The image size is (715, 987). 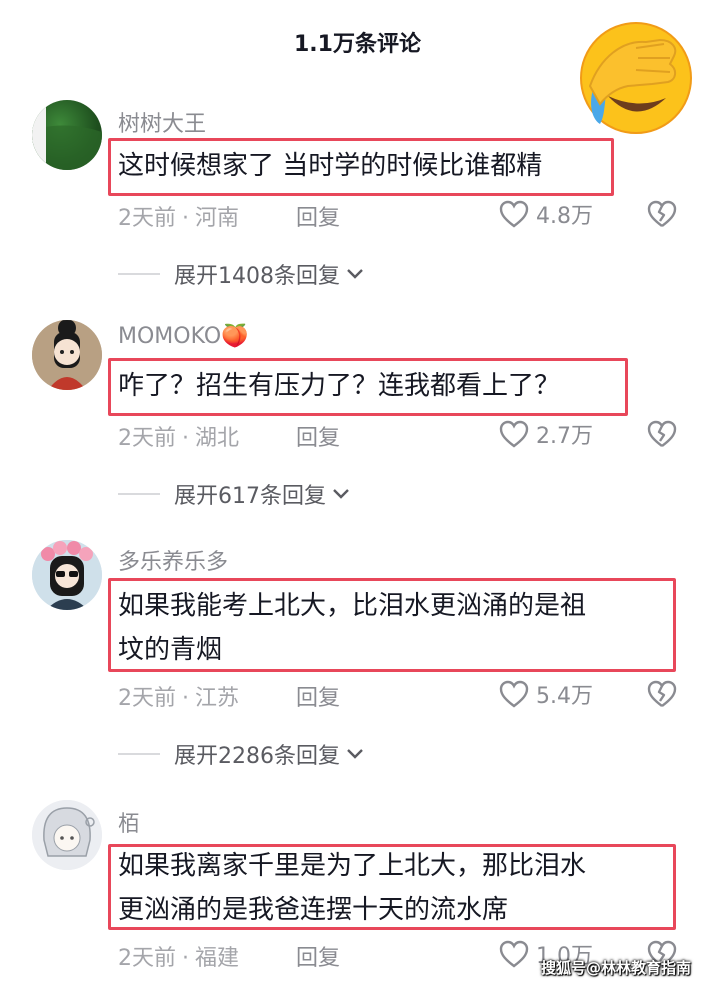 What do you see at coordinates (217, 218) in the screenshot?
I see `comment-location: 河南` at bounding box center [217, 218].